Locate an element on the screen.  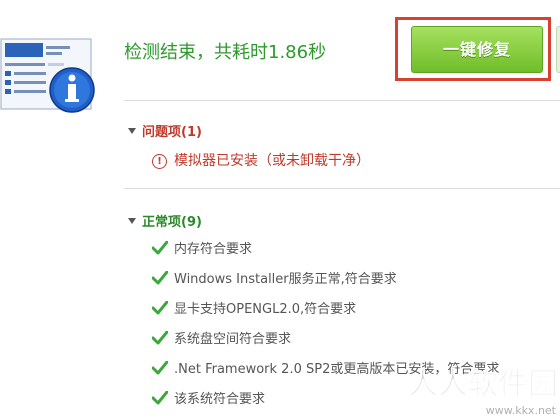
list-item-label: 显卡支持OPENGL2.0,符合要求 is located at coordinates (265, 309).